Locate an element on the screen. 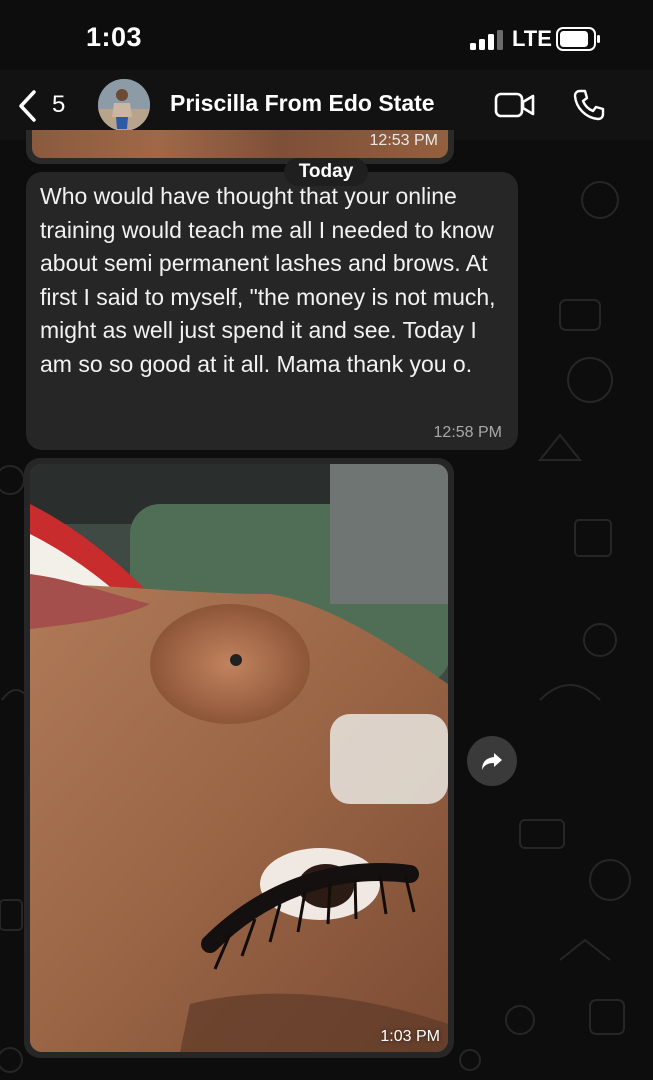  battery-icon is located at coordinates (578, 39).